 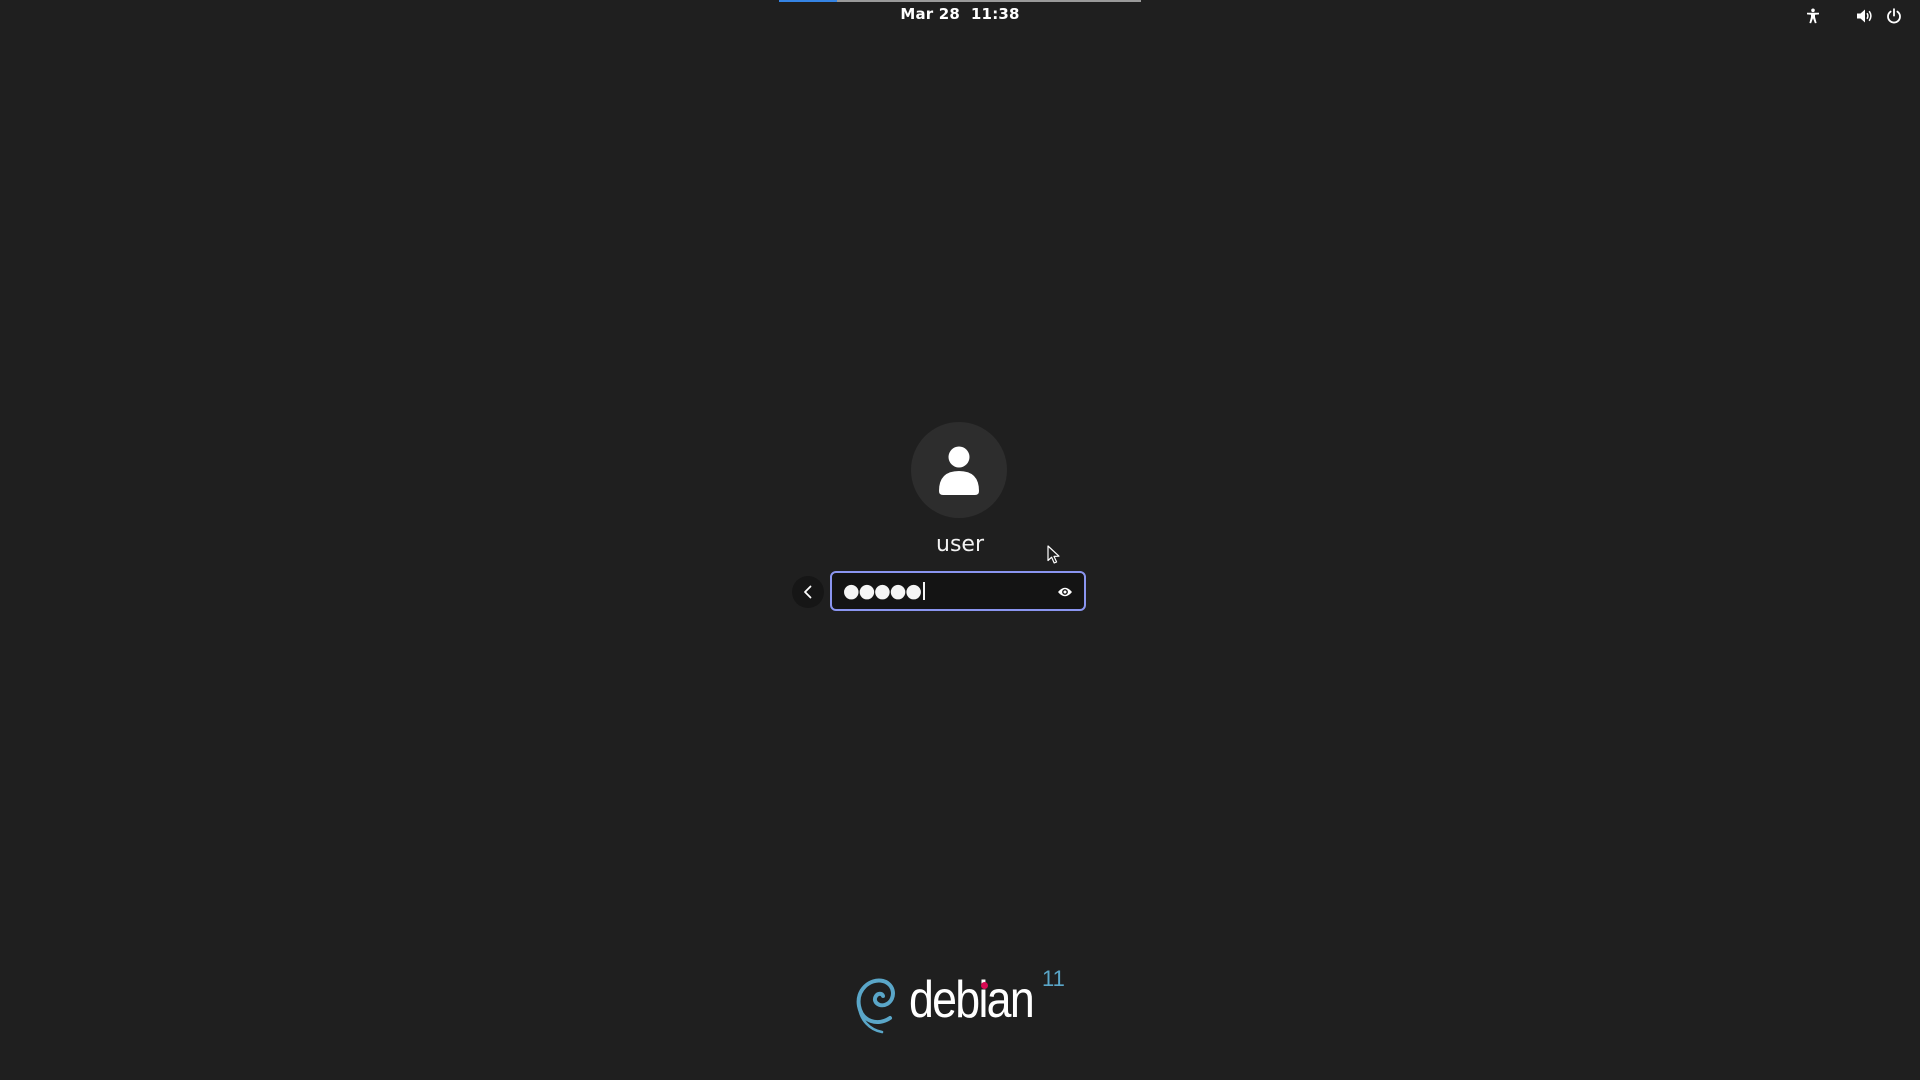 What do you see at coordinates (923, 591) in the screenshot?
I see `text-caret` at bounding box center [923, 591].